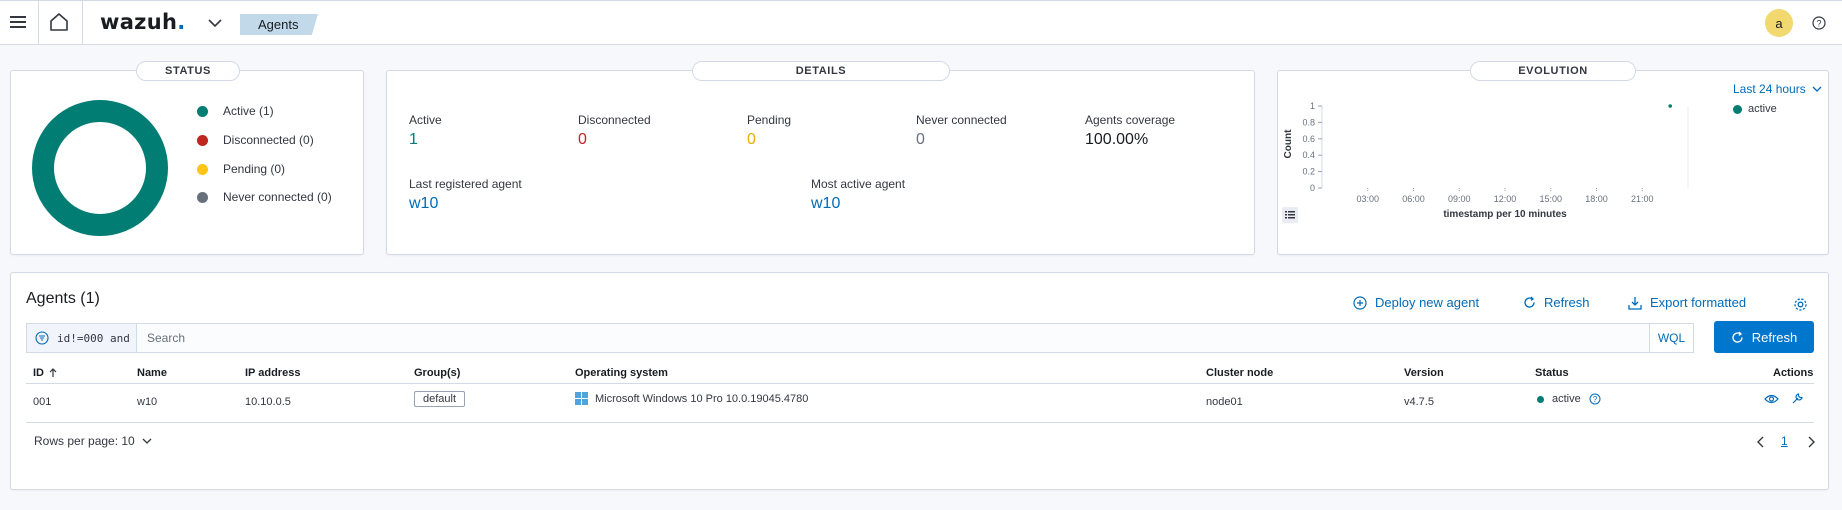  Describe the element at coordinates (1774, 337) in the screenshot. I see `refresh-button-label: Refresh` at that location.